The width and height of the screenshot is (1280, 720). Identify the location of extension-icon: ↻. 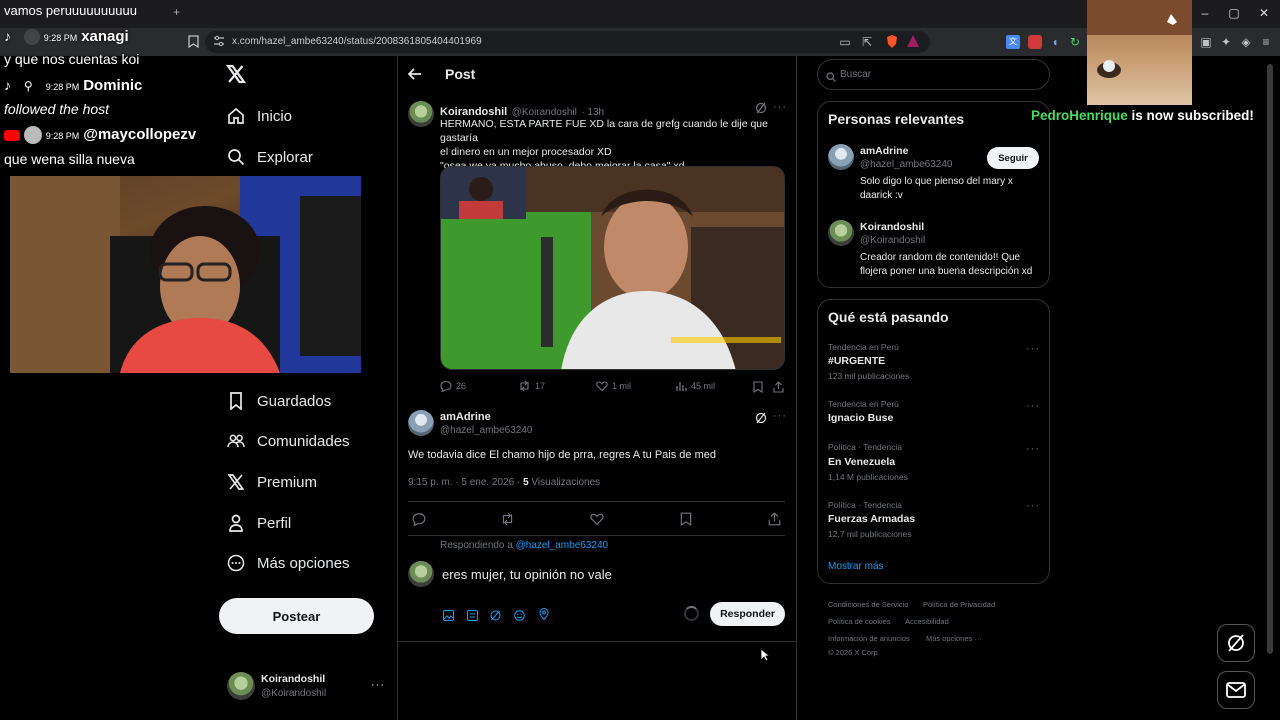
(1075, 42).